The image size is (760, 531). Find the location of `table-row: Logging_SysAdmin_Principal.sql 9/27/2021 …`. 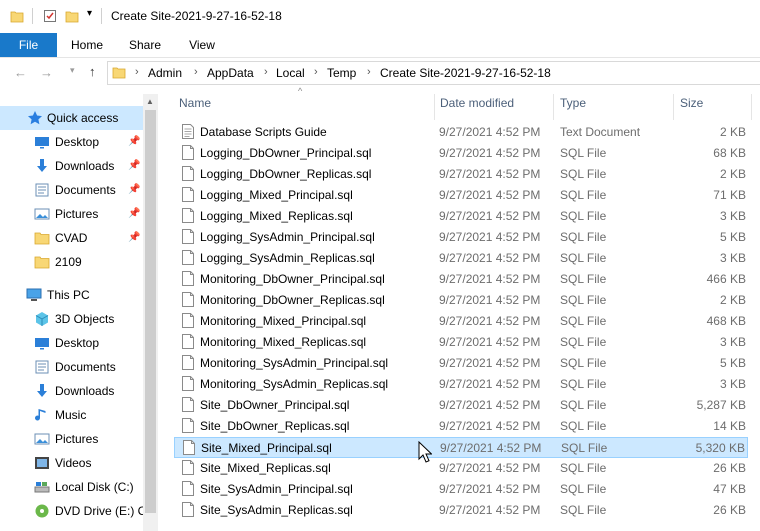

table-row: Logging_SysAdmin_Principal.sql 9/27/2021 … is located at coordinates (461, 237).